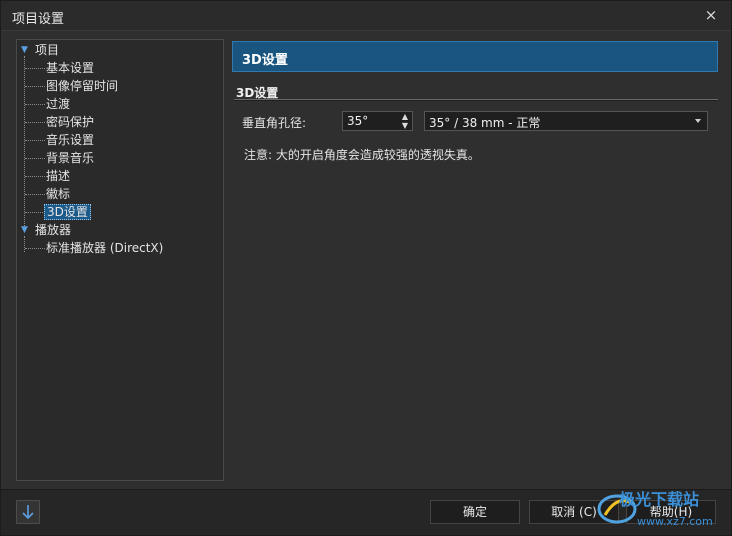 Image resolution: width=732 pixels, height=536 pixels. What do you see at coordinates (366, 16) in the screenshot?
I see `title-bar: 项目设置 ×` at bounding box center [366, 16].